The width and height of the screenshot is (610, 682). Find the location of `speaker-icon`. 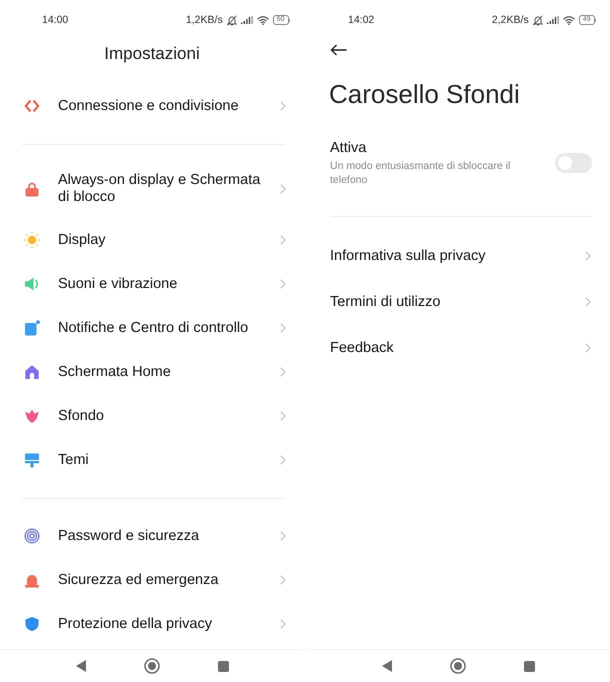

speaker-icon is located at coordinates (32, 284).